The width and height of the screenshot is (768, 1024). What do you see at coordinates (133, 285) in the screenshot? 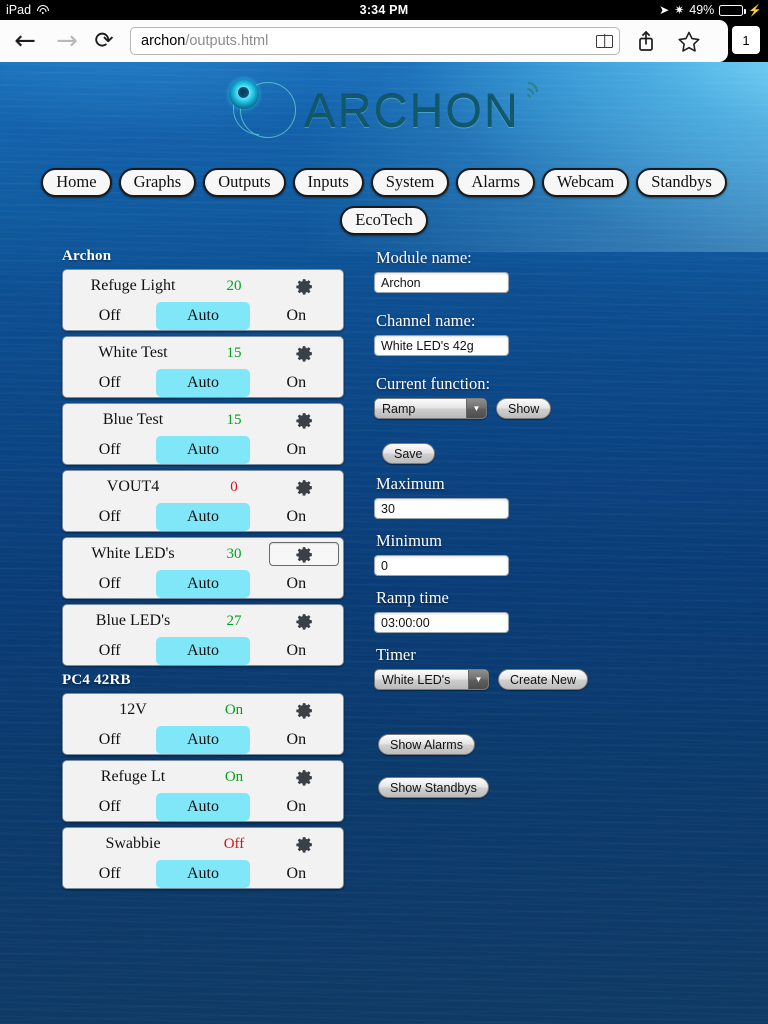
I see `output-name: Refuge Light` at bounding box center [133, 285].